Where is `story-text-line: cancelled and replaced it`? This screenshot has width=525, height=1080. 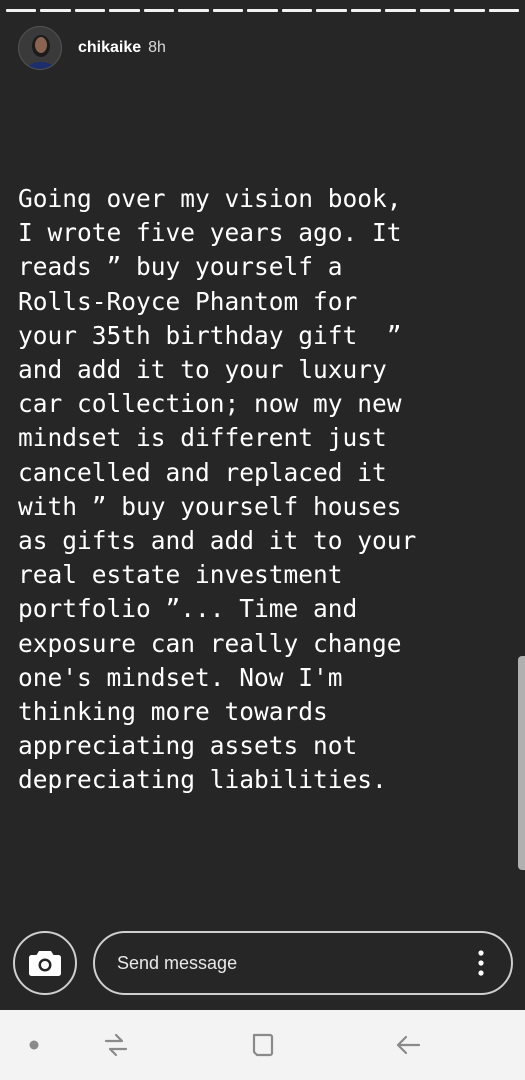 story-text-line: cancelled and replaced it is located at coordinates (202, 472).